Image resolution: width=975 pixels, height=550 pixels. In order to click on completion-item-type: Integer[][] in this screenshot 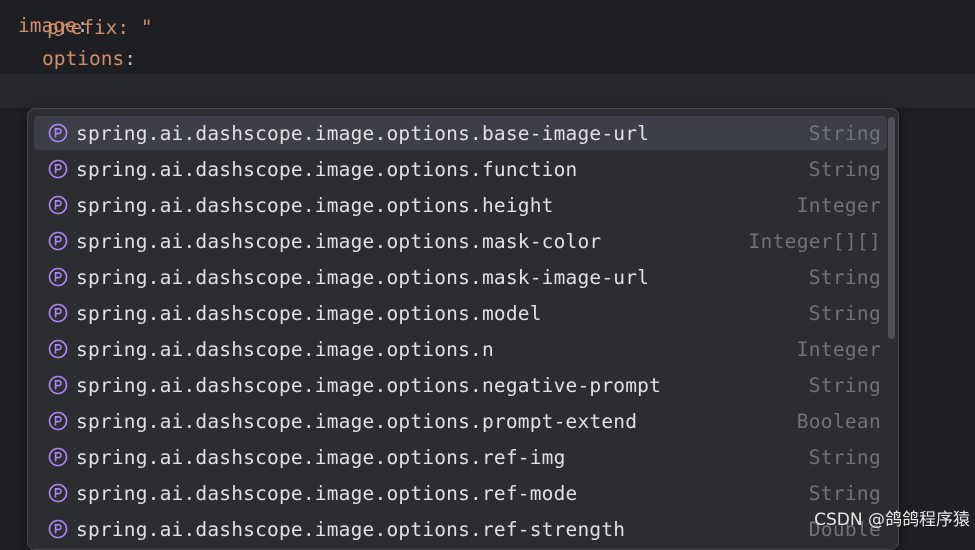, I will do `click(814, 241)`.